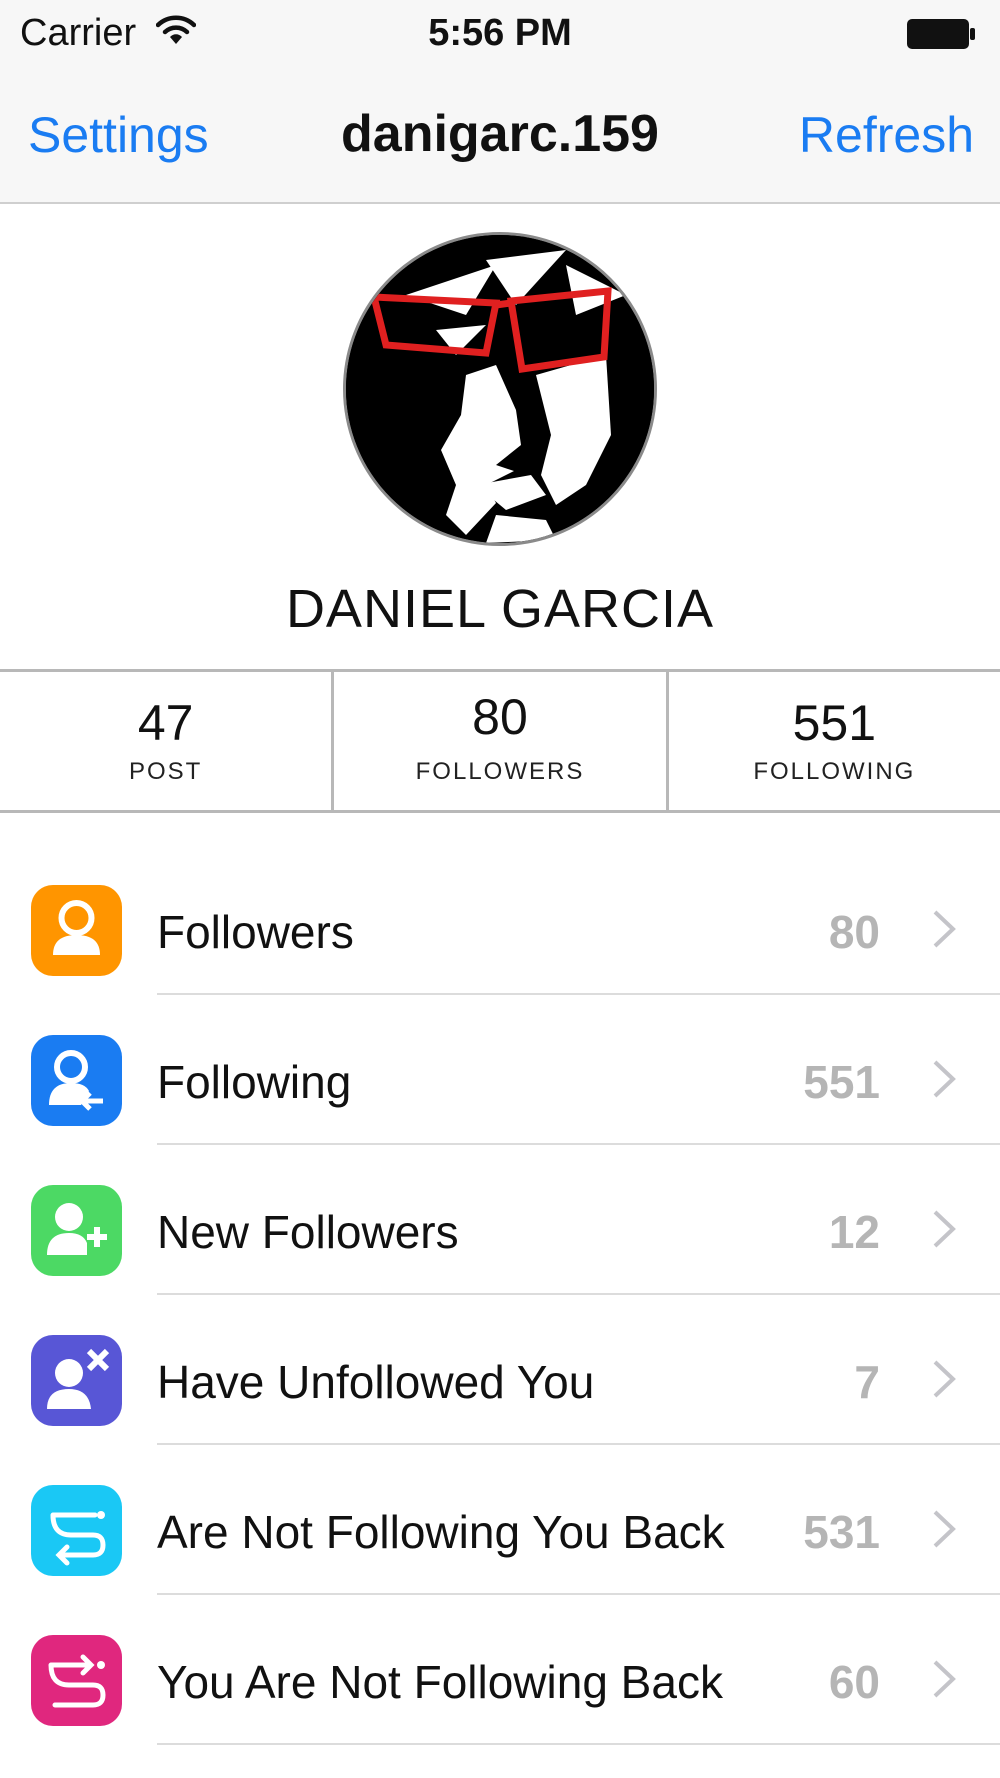 The height and width of the screenshot is (1778, 1000). I want to click on menu-item-new-followers: New Followers 12, so click(500, 1220).